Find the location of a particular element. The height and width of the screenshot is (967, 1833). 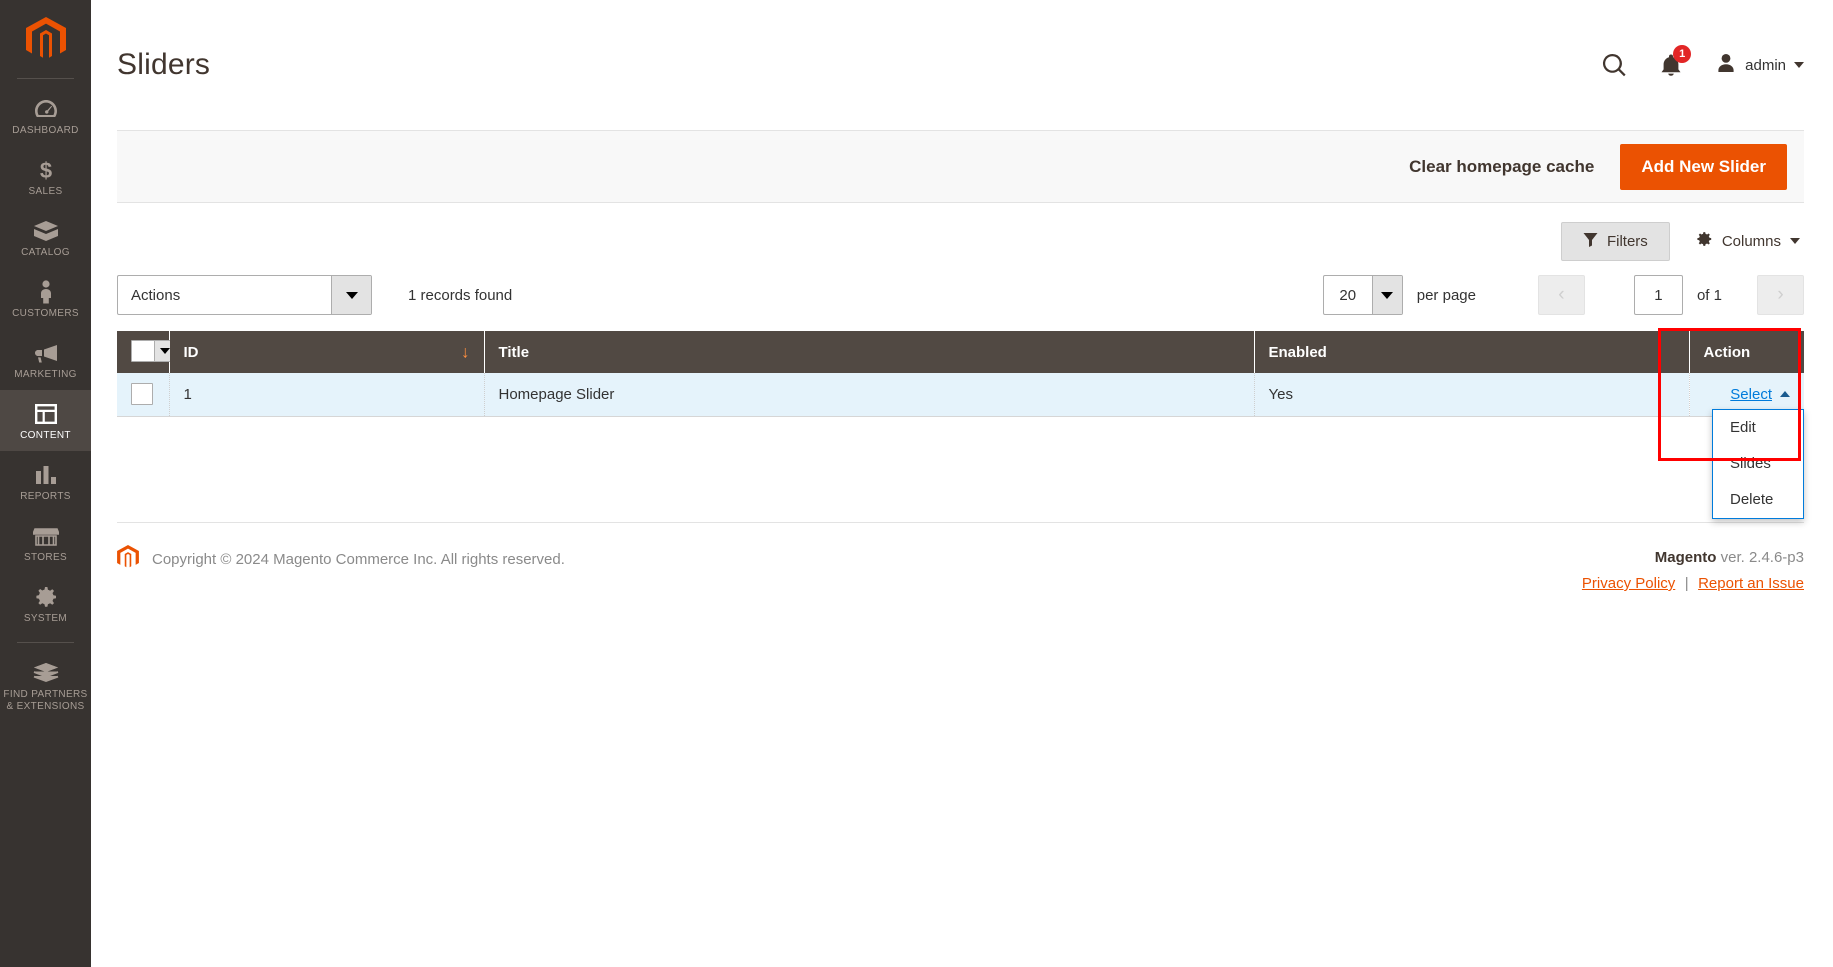

row-action-edit: Edit is located at coordinates (1758, 428).